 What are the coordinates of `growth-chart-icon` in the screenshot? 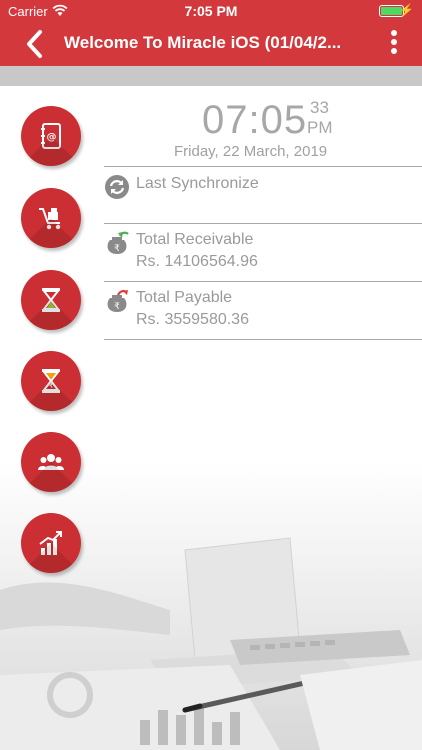 It's located at (50, 543).